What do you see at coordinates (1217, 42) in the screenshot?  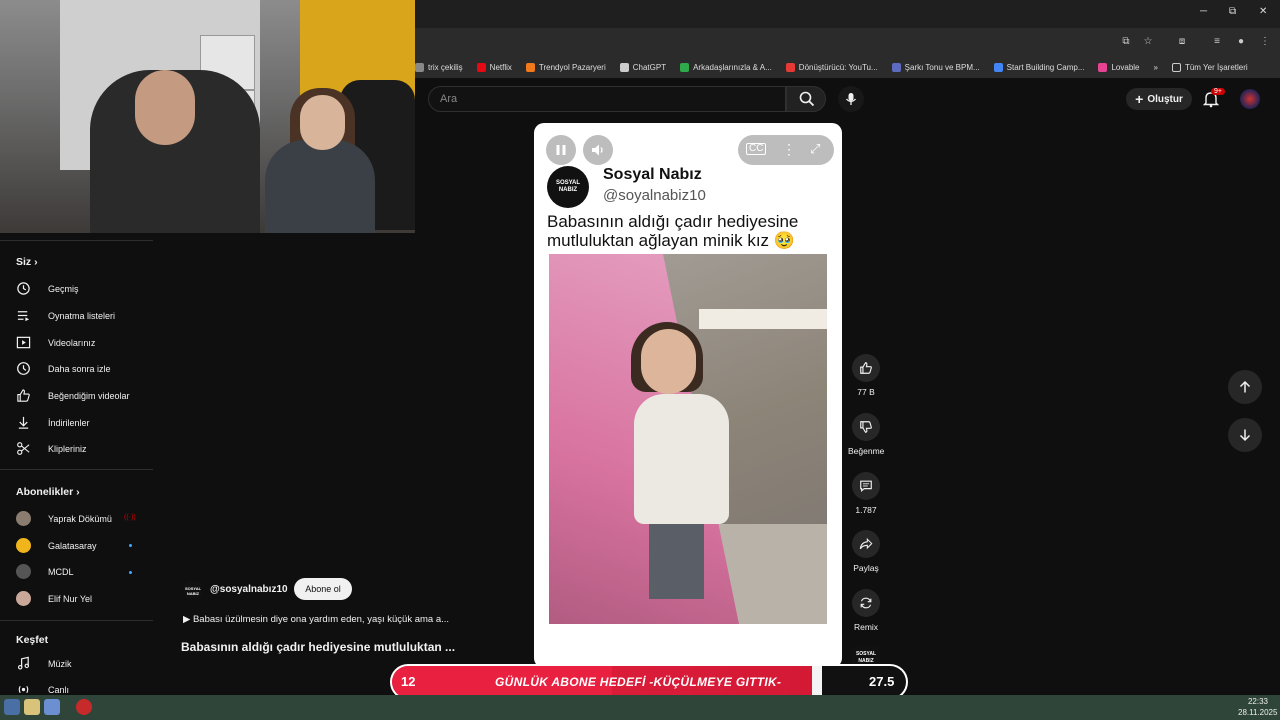 I see `media-icon: ≡` at bounding box center [1217, 42].